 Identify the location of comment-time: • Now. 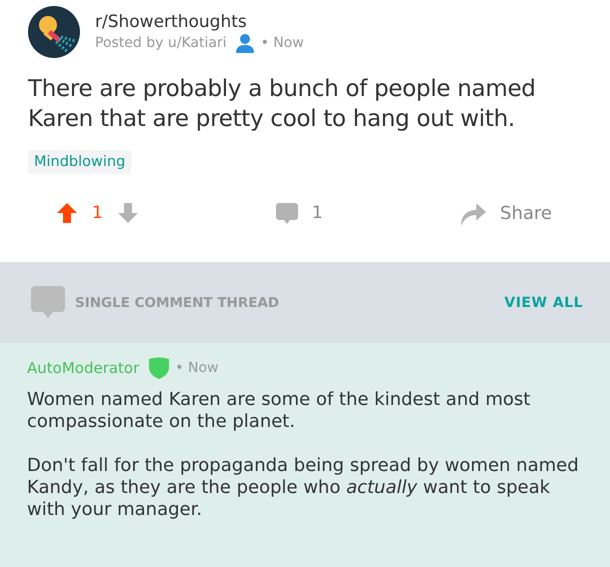
(196, 368).